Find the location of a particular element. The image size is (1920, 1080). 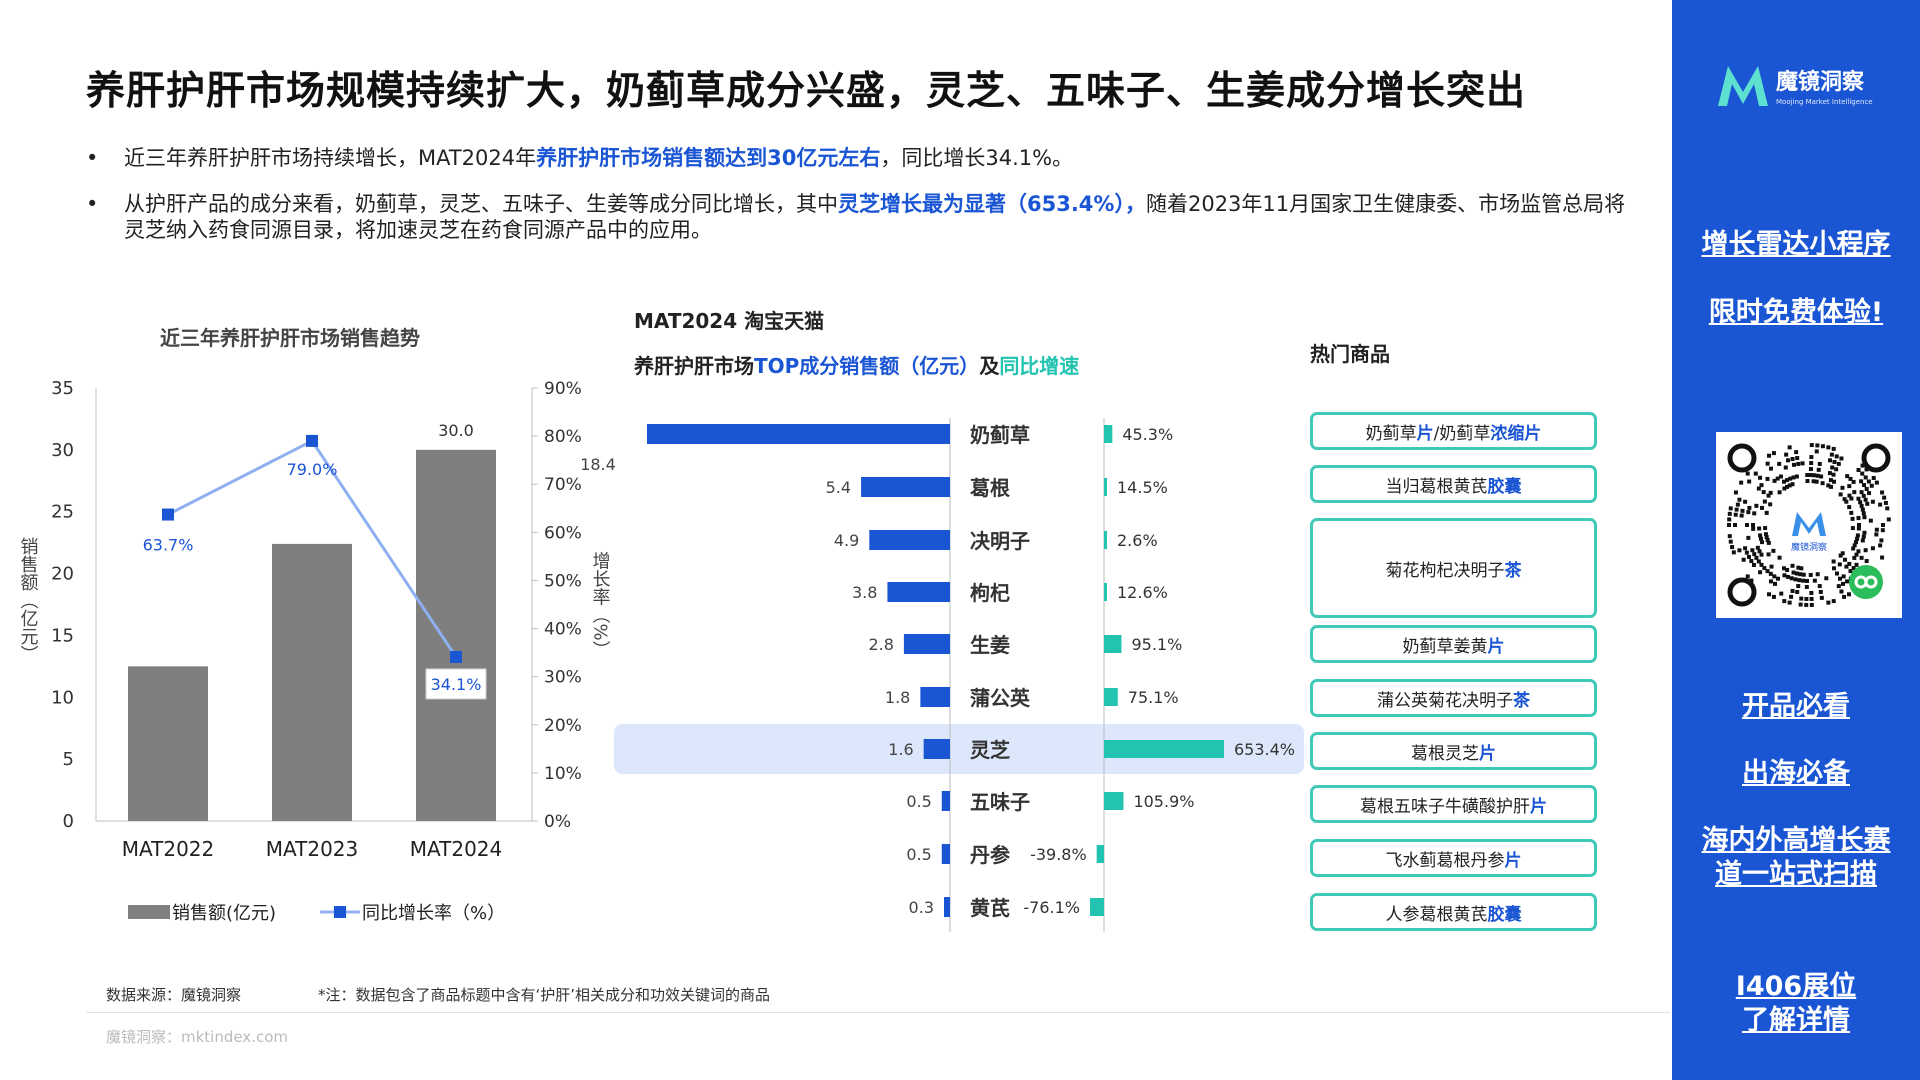

growth-data-label: 12.6% is located at coordinates (1142, 592).